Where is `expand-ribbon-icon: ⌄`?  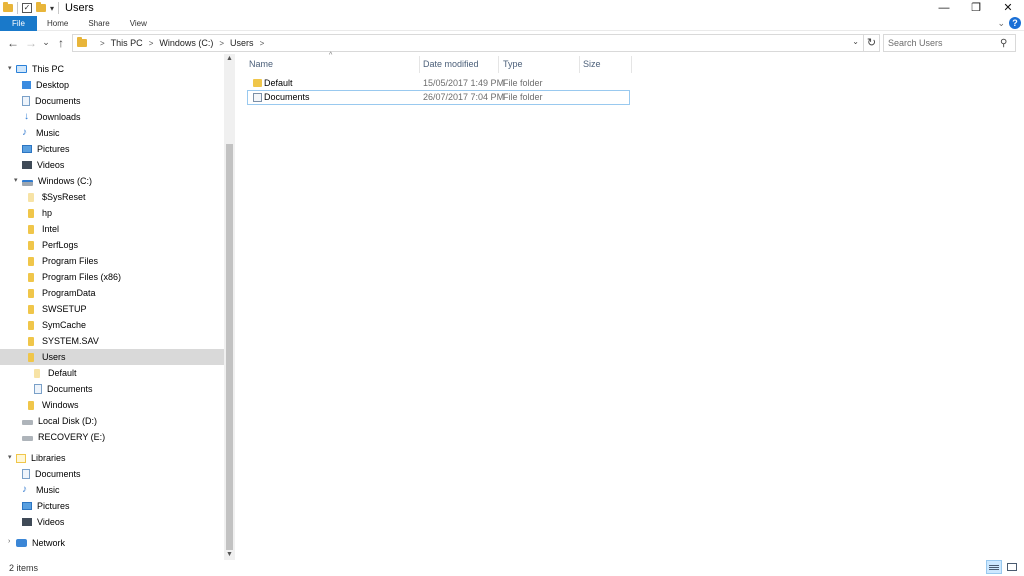 expand-ribbon-icon: ⌄ is located at coordinates (1001, 23).